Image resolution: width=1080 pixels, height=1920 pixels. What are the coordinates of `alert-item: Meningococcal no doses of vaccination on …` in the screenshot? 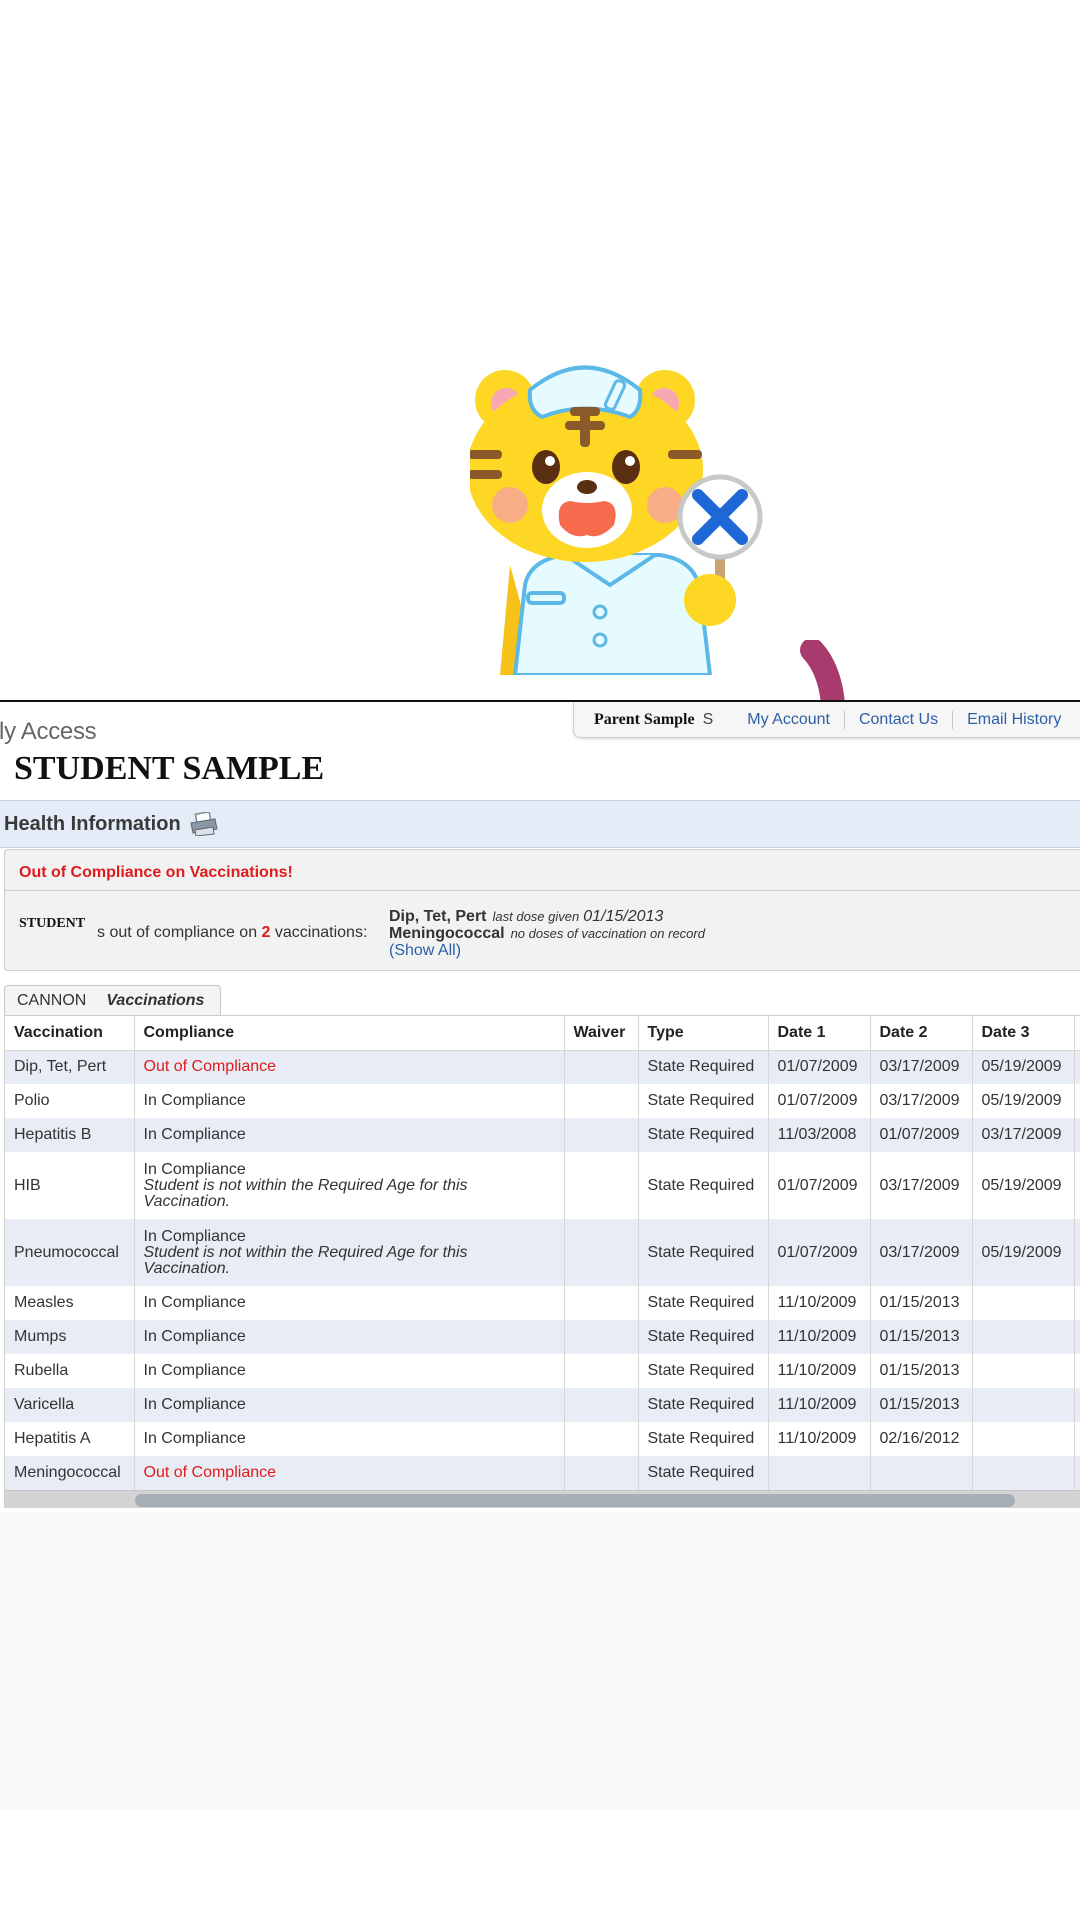 It's located at (547, 933).